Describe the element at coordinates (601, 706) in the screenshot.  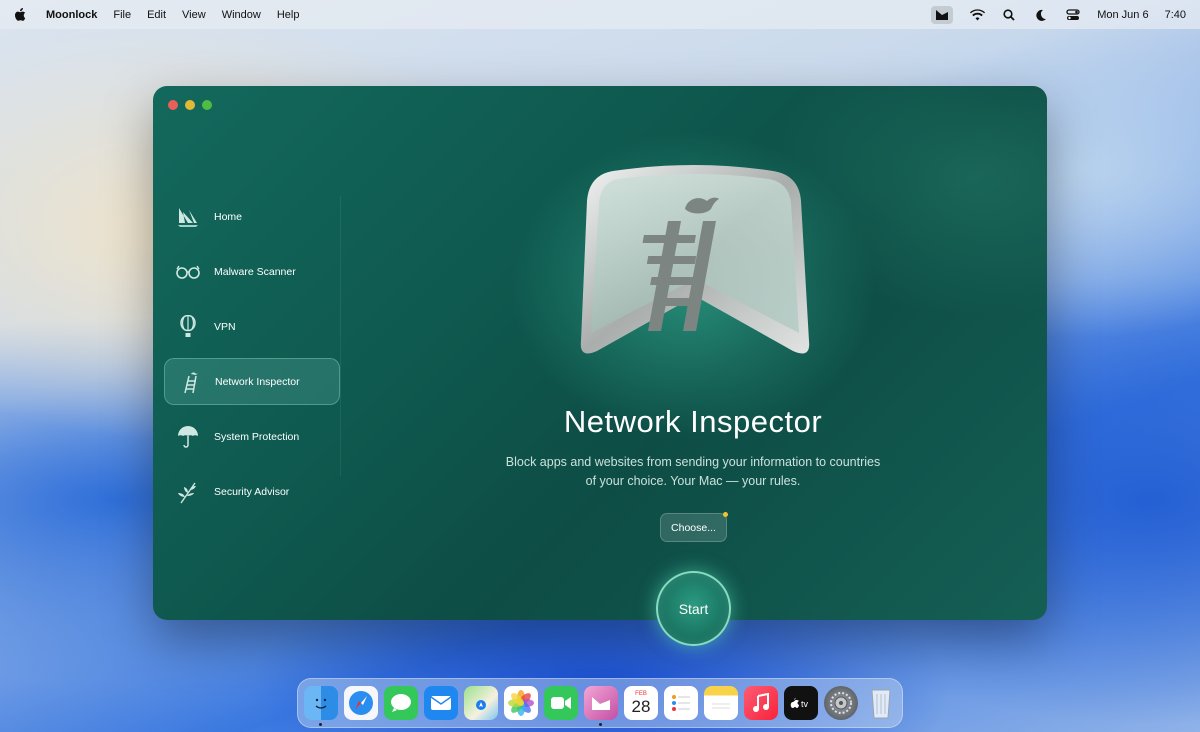
I see `moonlock-dock-icon` at that location.